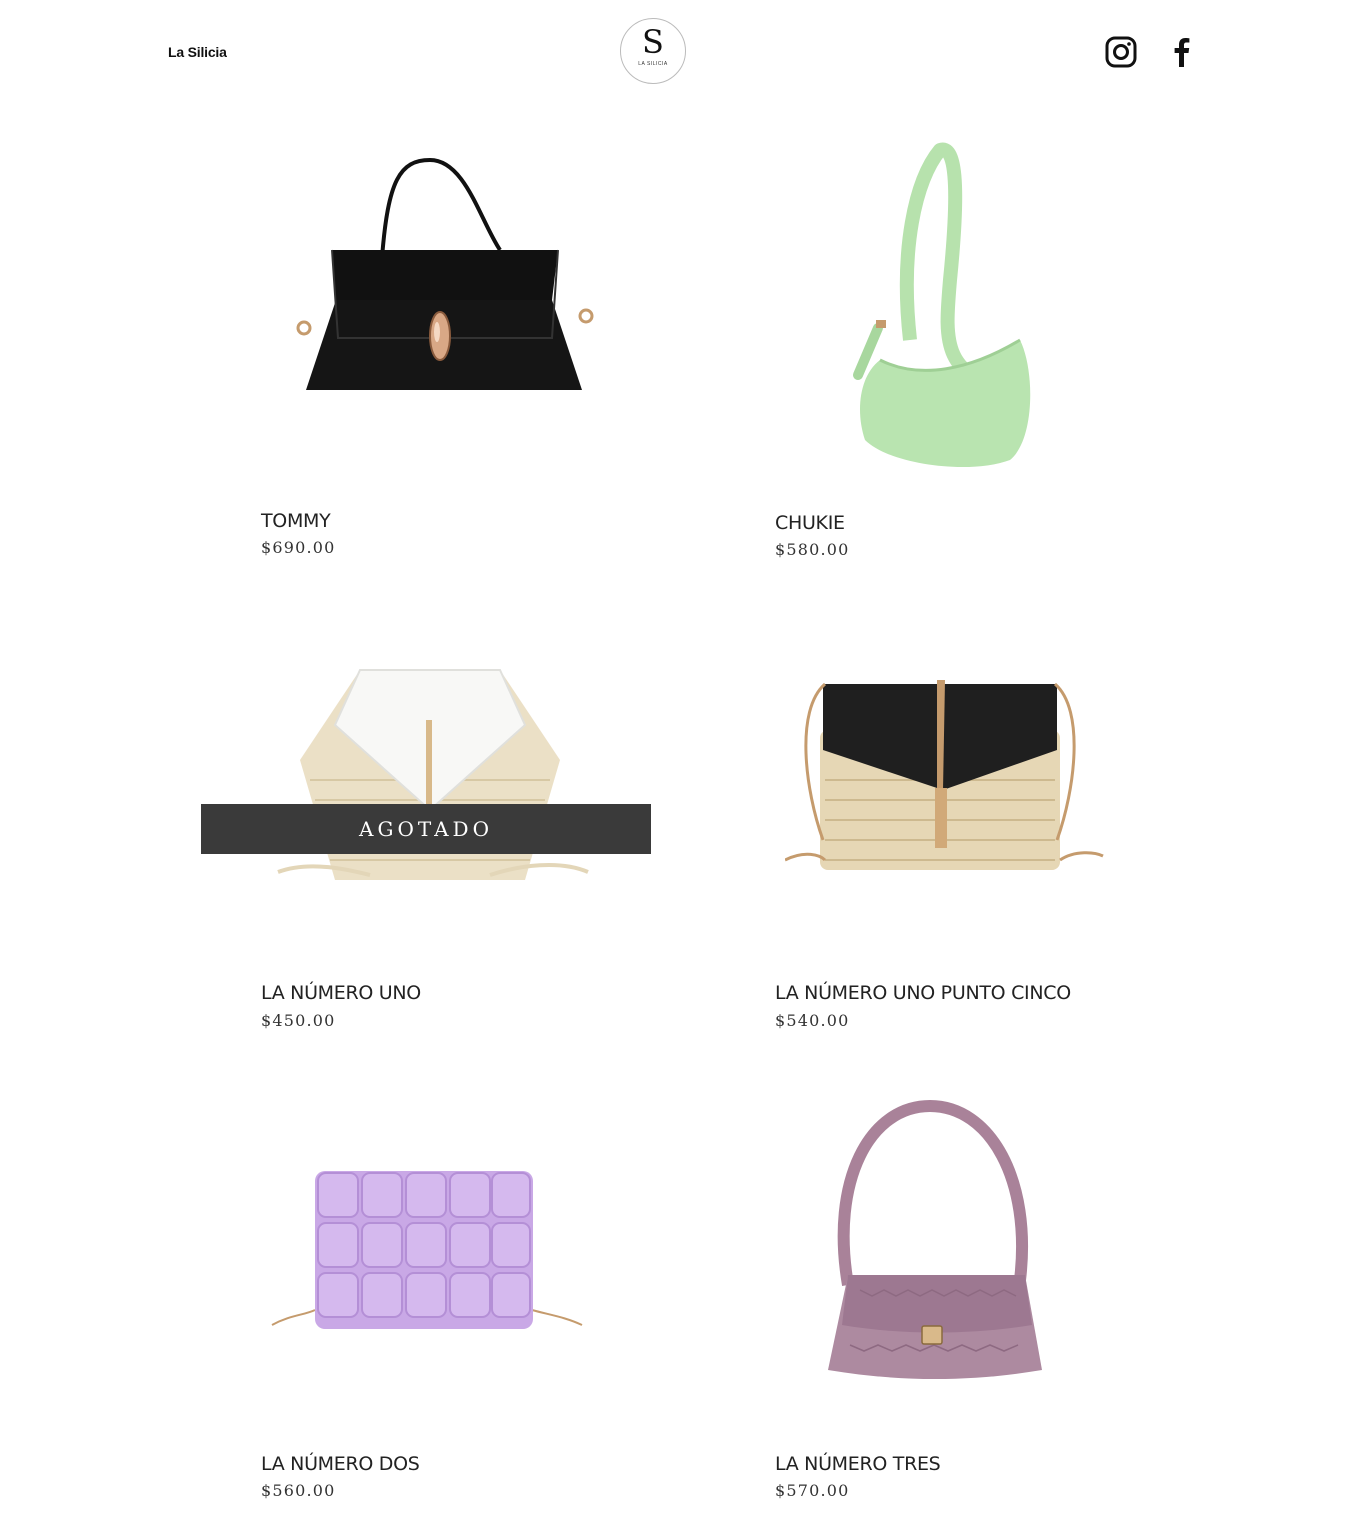 This screenshot has width=1366, height=1530. I want to click on product-name: LA NÚMERO UNO PUNTO CINCO, so click(923, 993).